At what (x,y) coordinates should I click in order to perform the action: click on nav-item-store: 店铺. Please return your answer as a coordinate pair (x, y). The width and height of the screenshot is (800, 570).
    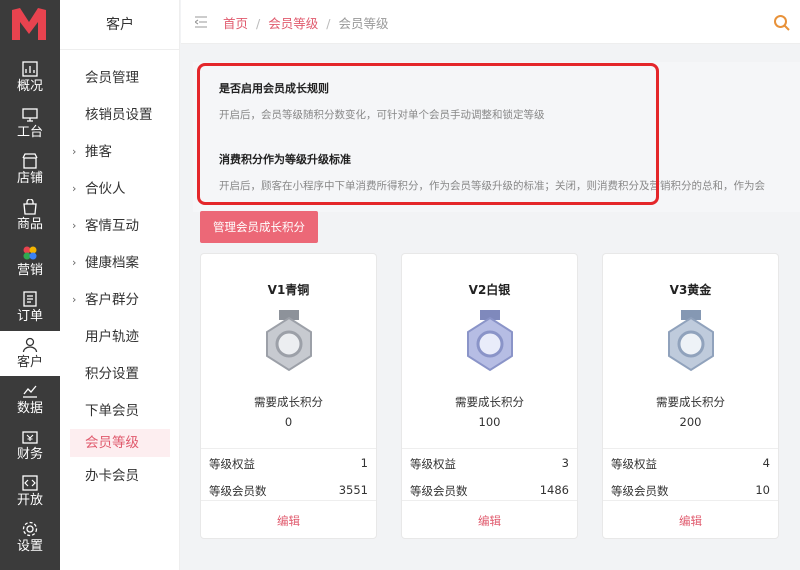
    Looking at the image, I should click on (30, 169).